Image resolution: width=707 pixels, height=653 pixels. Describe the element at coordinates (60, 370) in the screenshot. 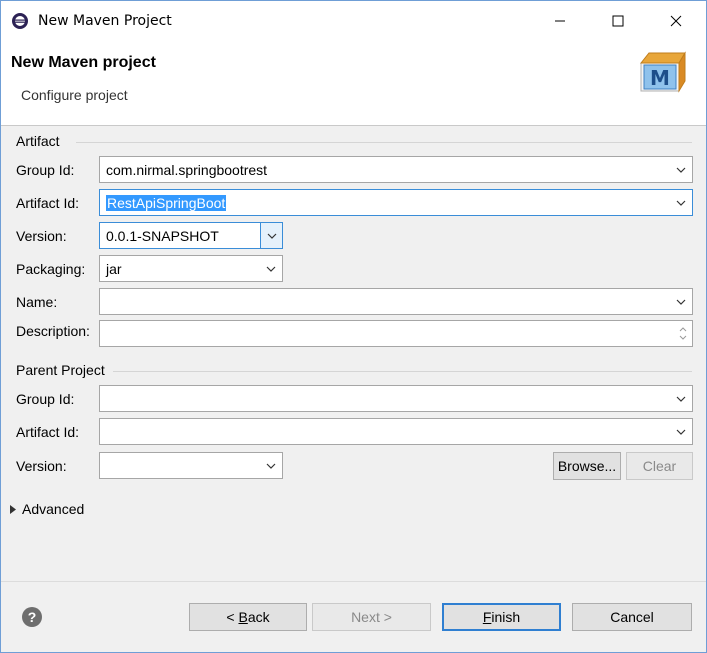

I see `parent-project-group-heading: Parent Project` at that location.